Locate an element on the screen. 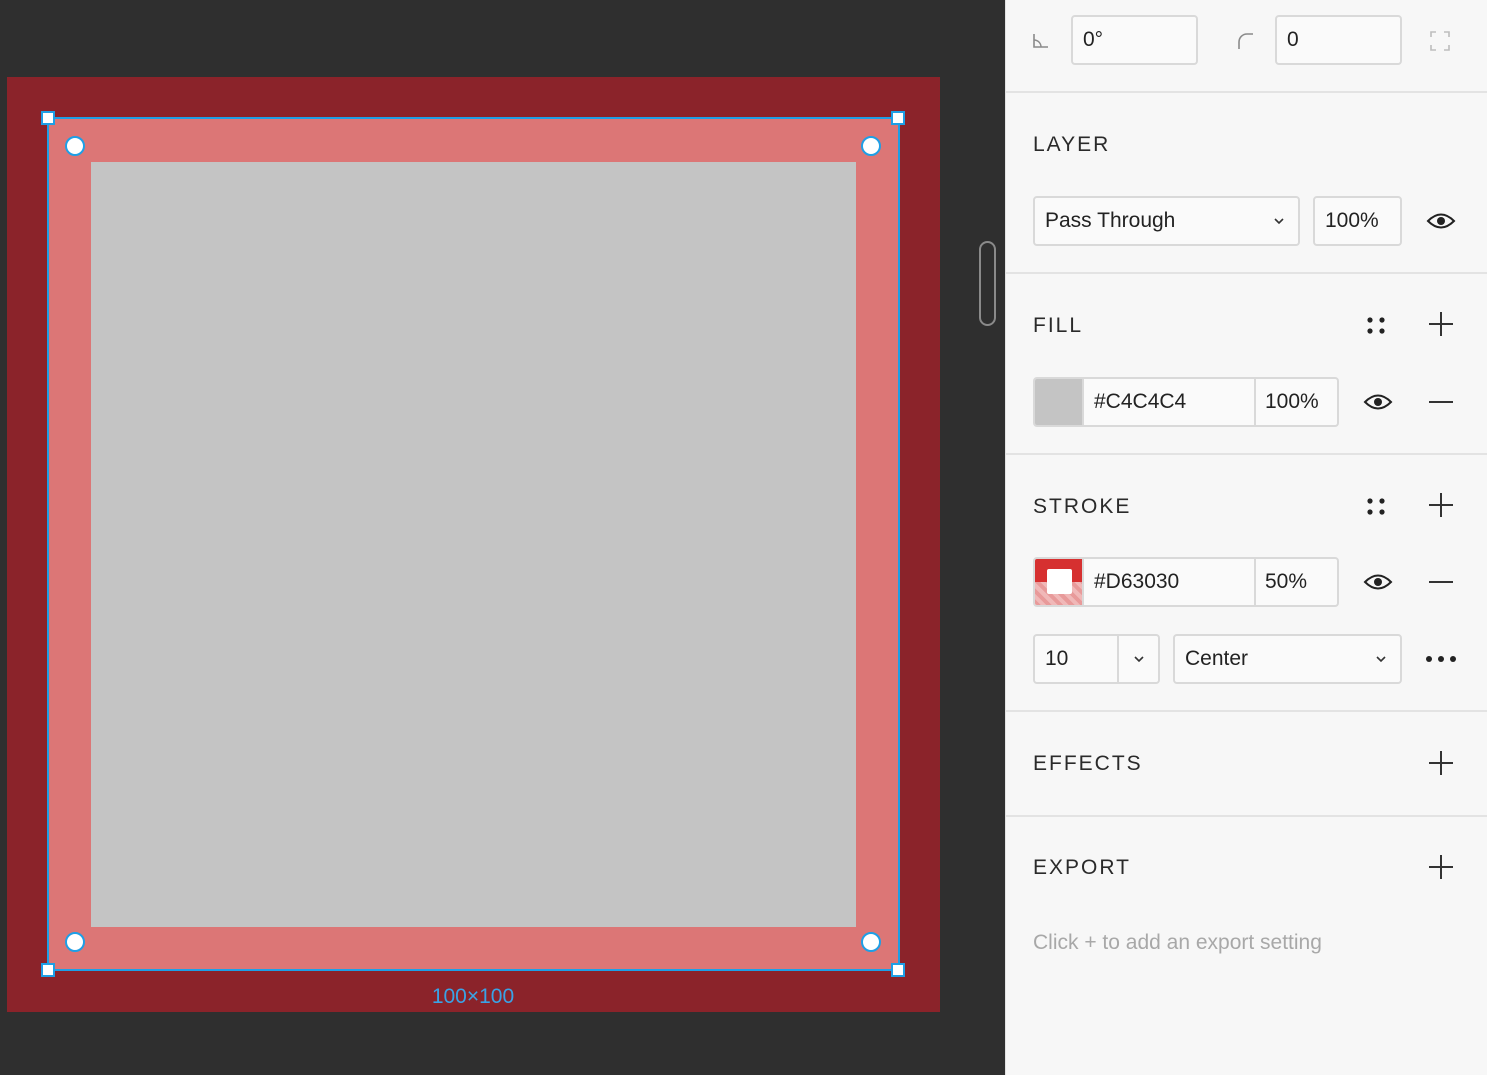 Image resolution: width=1487 pixels, height=1075 pixels. rotation-value: 0° is located at coordinates (1093, 39).